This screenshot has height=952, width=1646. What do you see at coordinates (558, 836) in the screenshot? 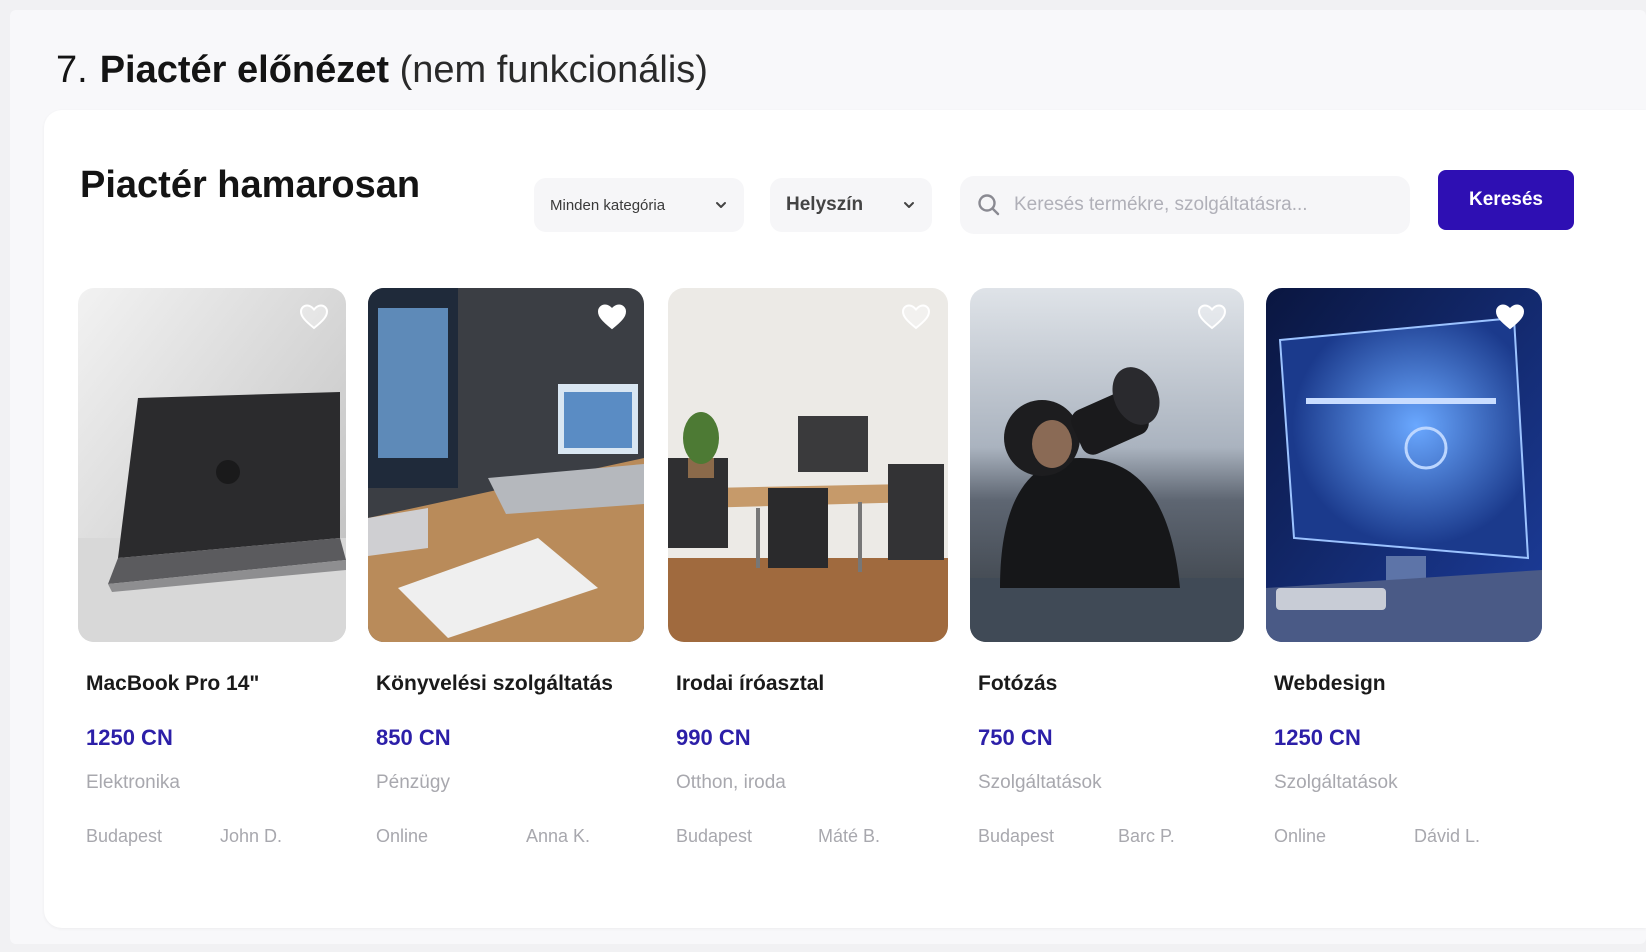
I see `product-seller: Anna K.` at bounding box center [558, 836].